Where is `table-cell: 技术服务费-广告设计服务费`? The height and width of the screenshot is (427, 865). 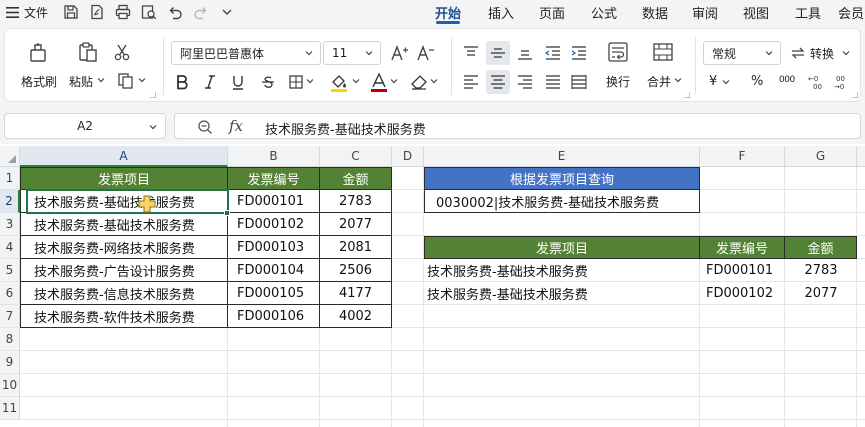 table-cell: 技术服务费-广告设计服务费 is located at coordinates (124, 270).